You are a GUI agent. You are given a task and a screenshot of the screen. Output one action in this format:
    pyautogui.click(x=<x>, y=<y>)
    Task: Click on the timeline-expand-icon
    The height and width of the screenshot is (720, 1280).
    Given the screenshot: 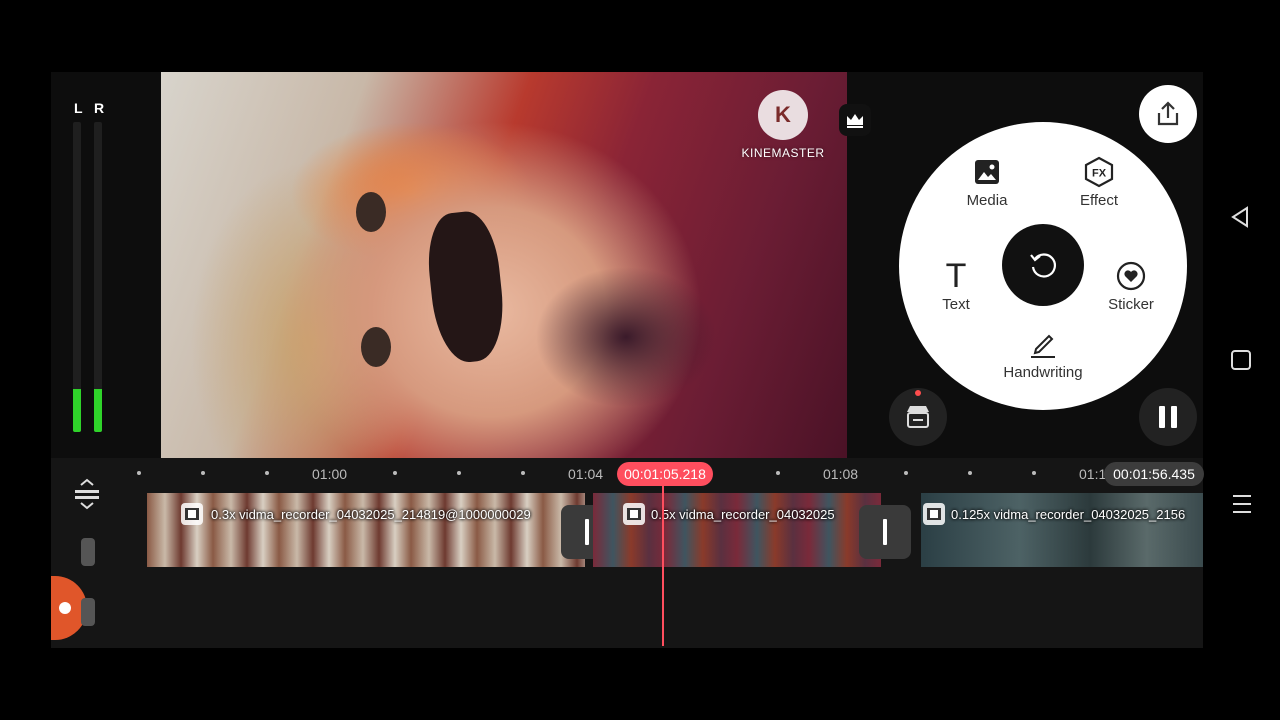 What is the action you would take?
    pyautogui.click(x=87, y=494)
    